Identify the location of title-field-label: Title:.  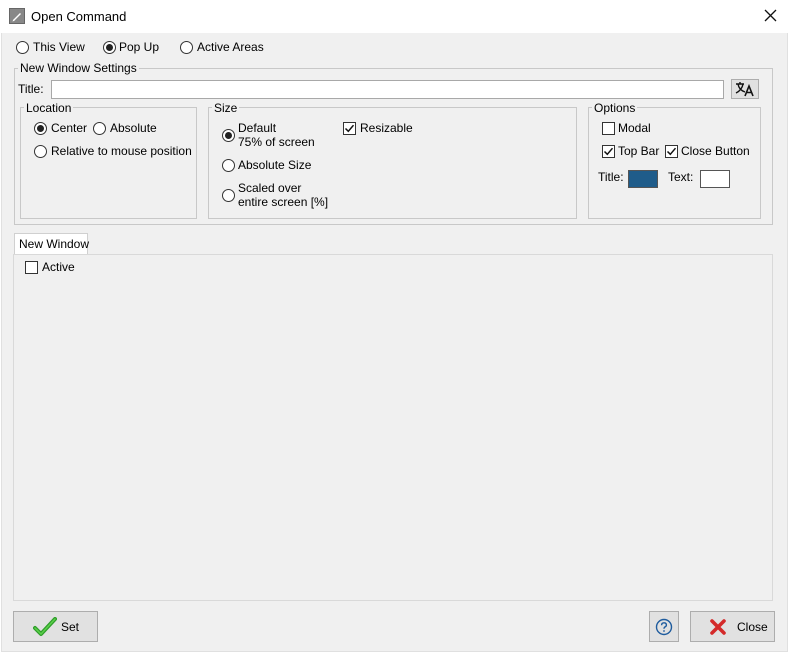
(31, 89).